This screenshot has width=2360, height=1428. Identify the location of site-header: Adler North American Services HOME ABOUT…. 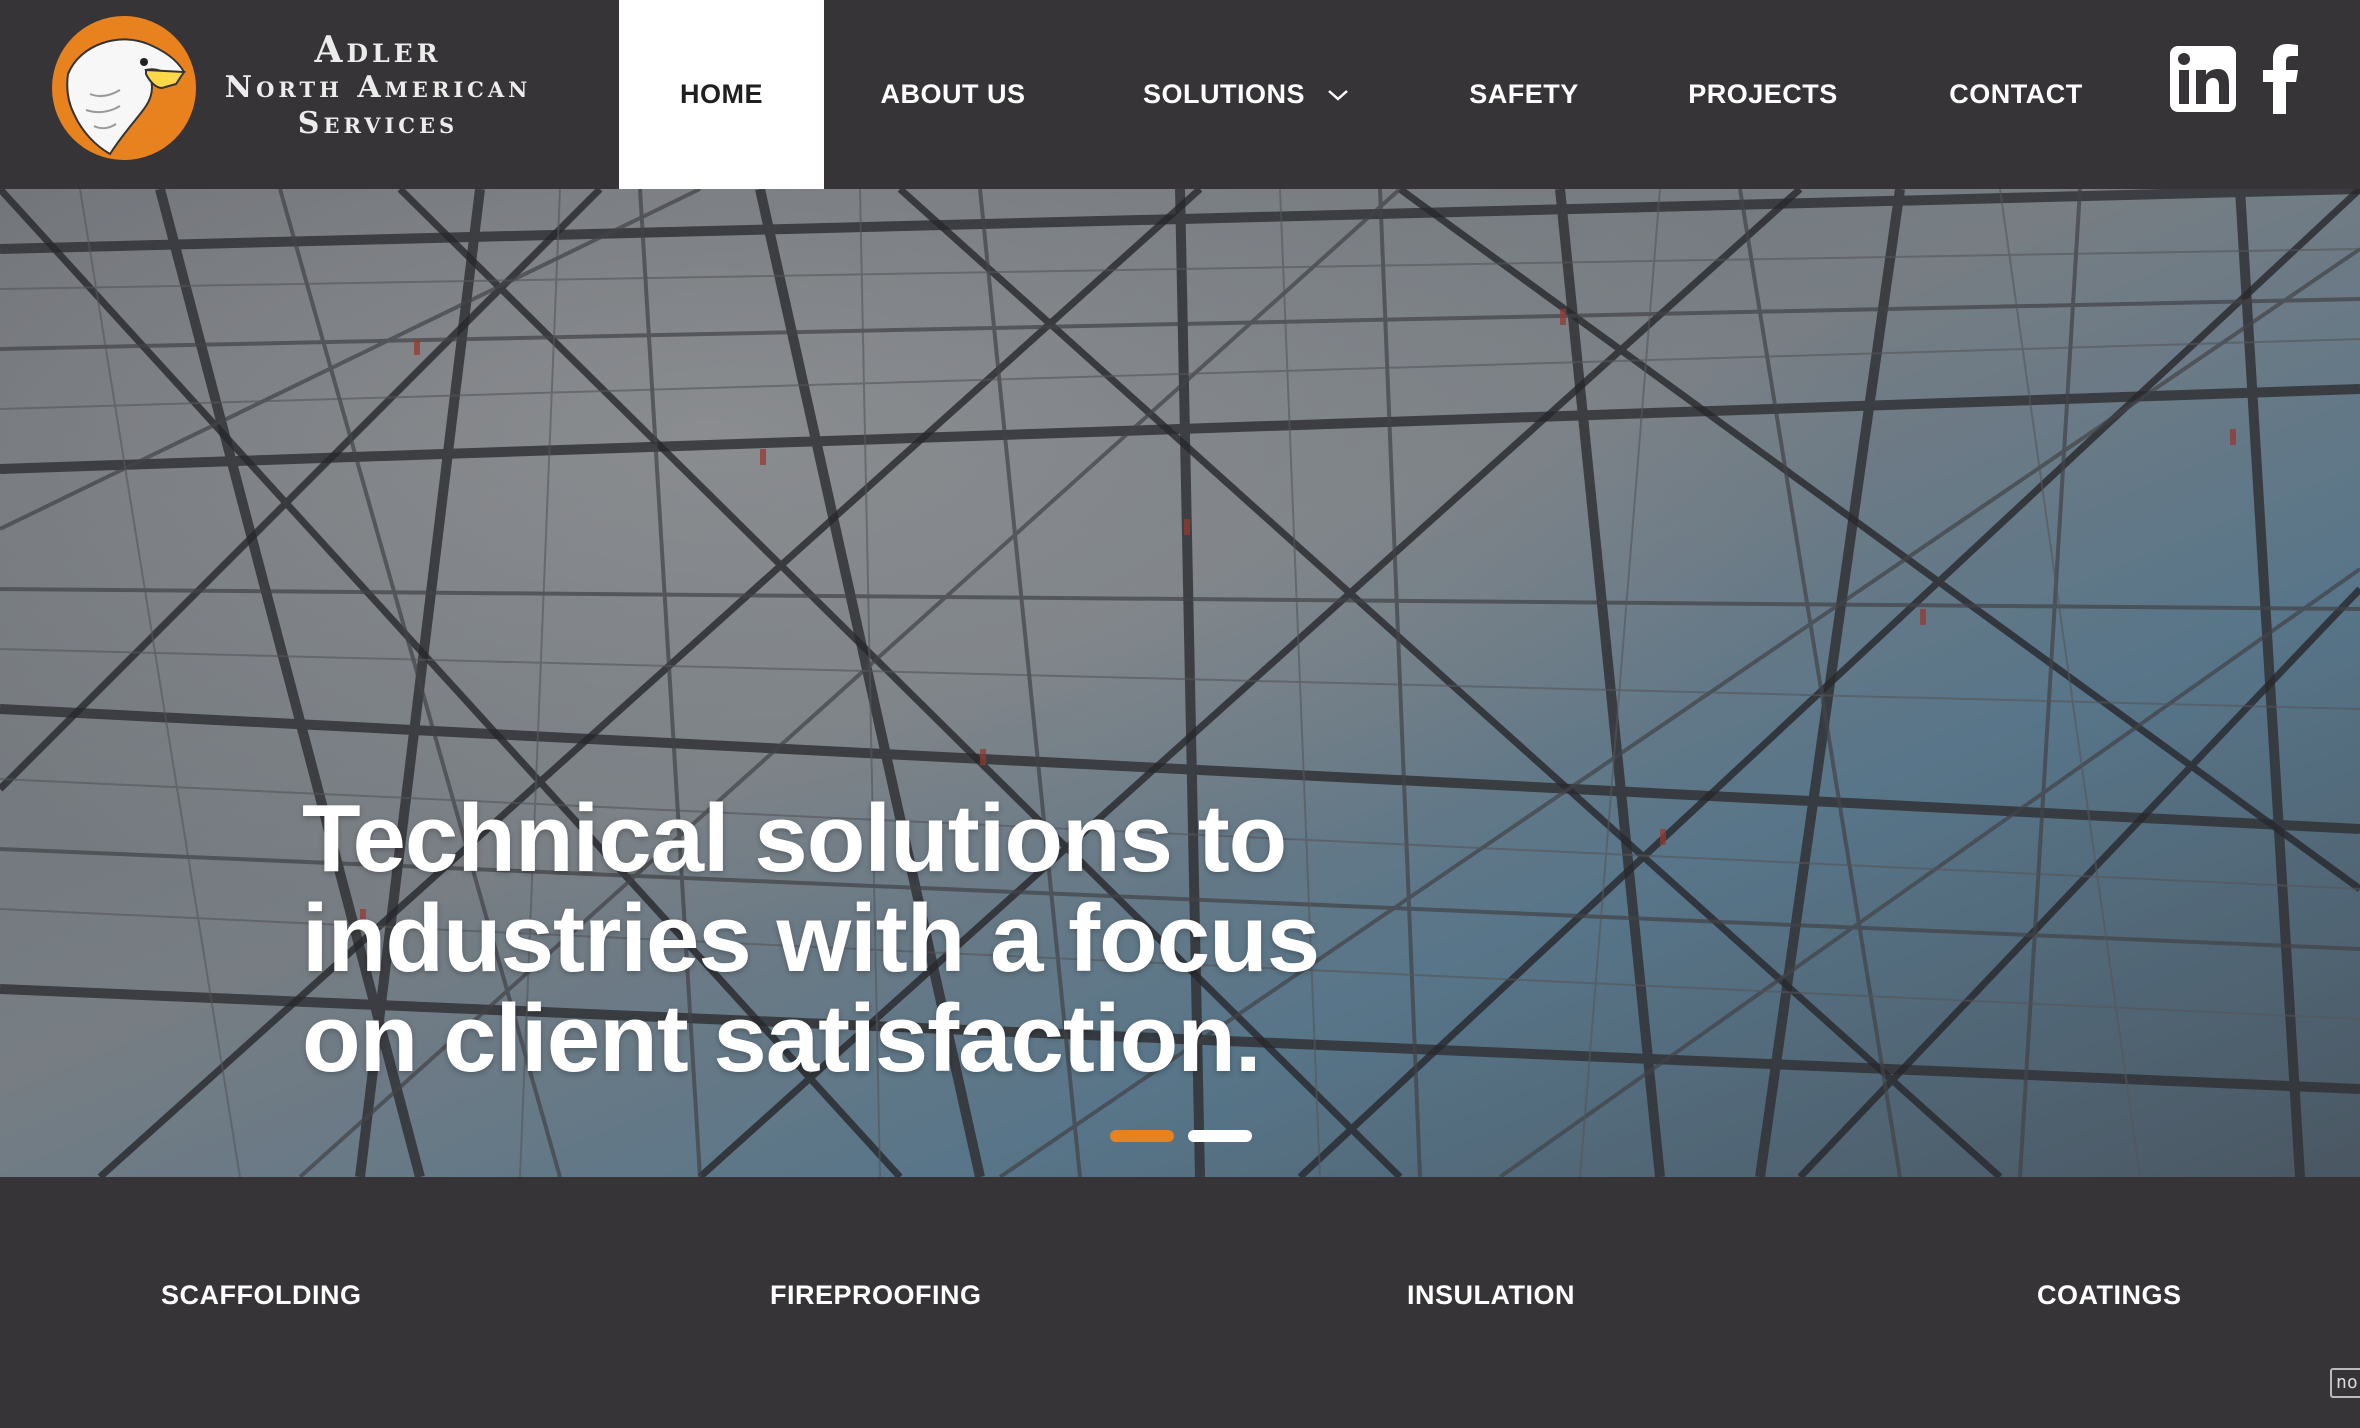
(1180, 94).